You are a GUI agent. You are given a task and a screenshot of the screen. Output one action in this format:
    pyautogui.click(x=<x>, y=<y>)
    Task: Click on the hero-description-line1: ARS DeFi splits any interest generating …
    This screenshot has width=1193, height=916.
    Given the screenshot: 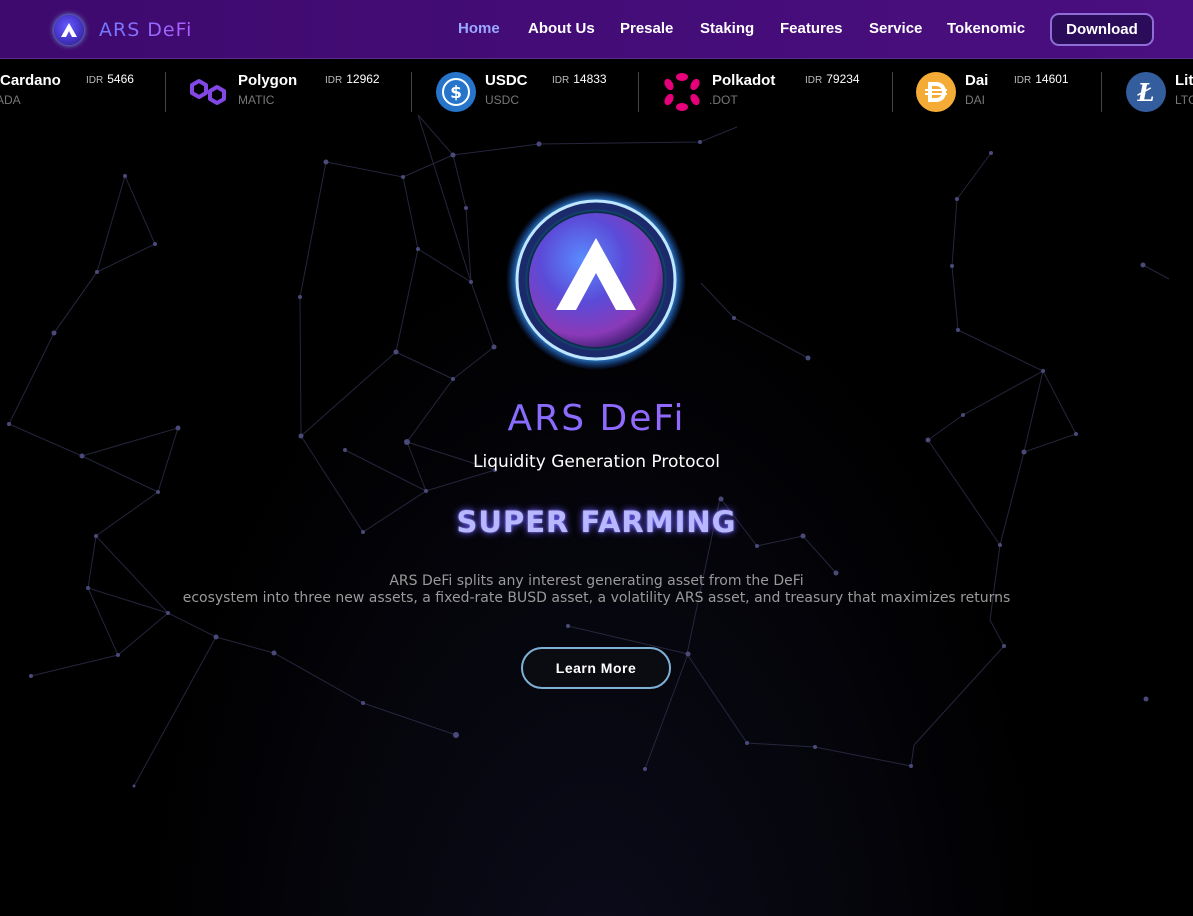 What is the action you would take?
    pyautogui.click(x=596, y=581)
    